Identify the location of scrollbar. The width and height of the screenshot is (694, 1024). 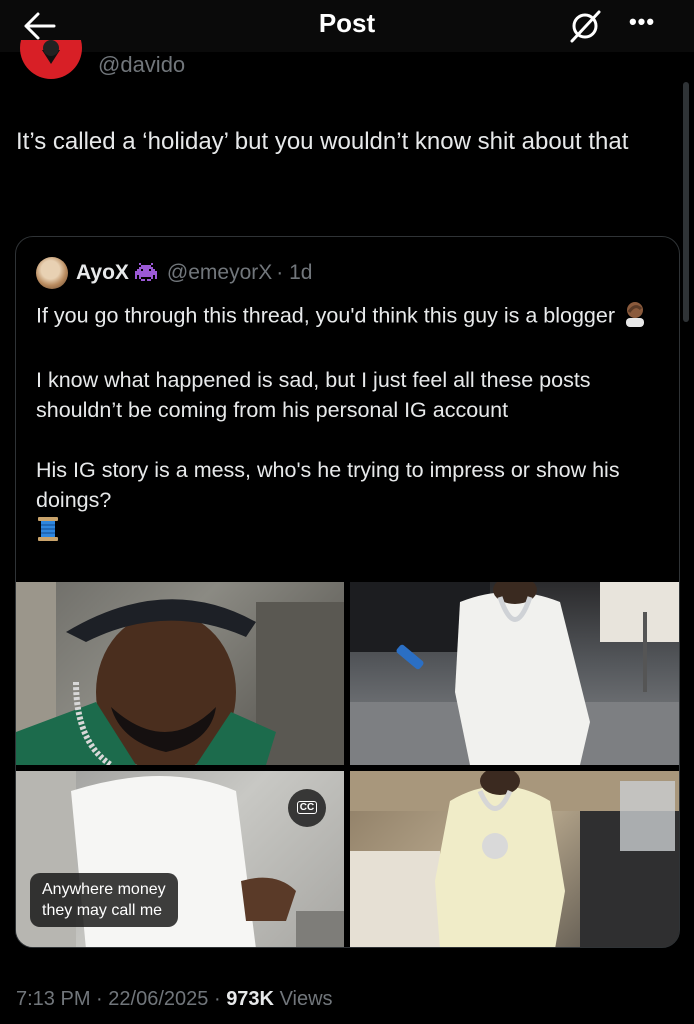
(686, 202).